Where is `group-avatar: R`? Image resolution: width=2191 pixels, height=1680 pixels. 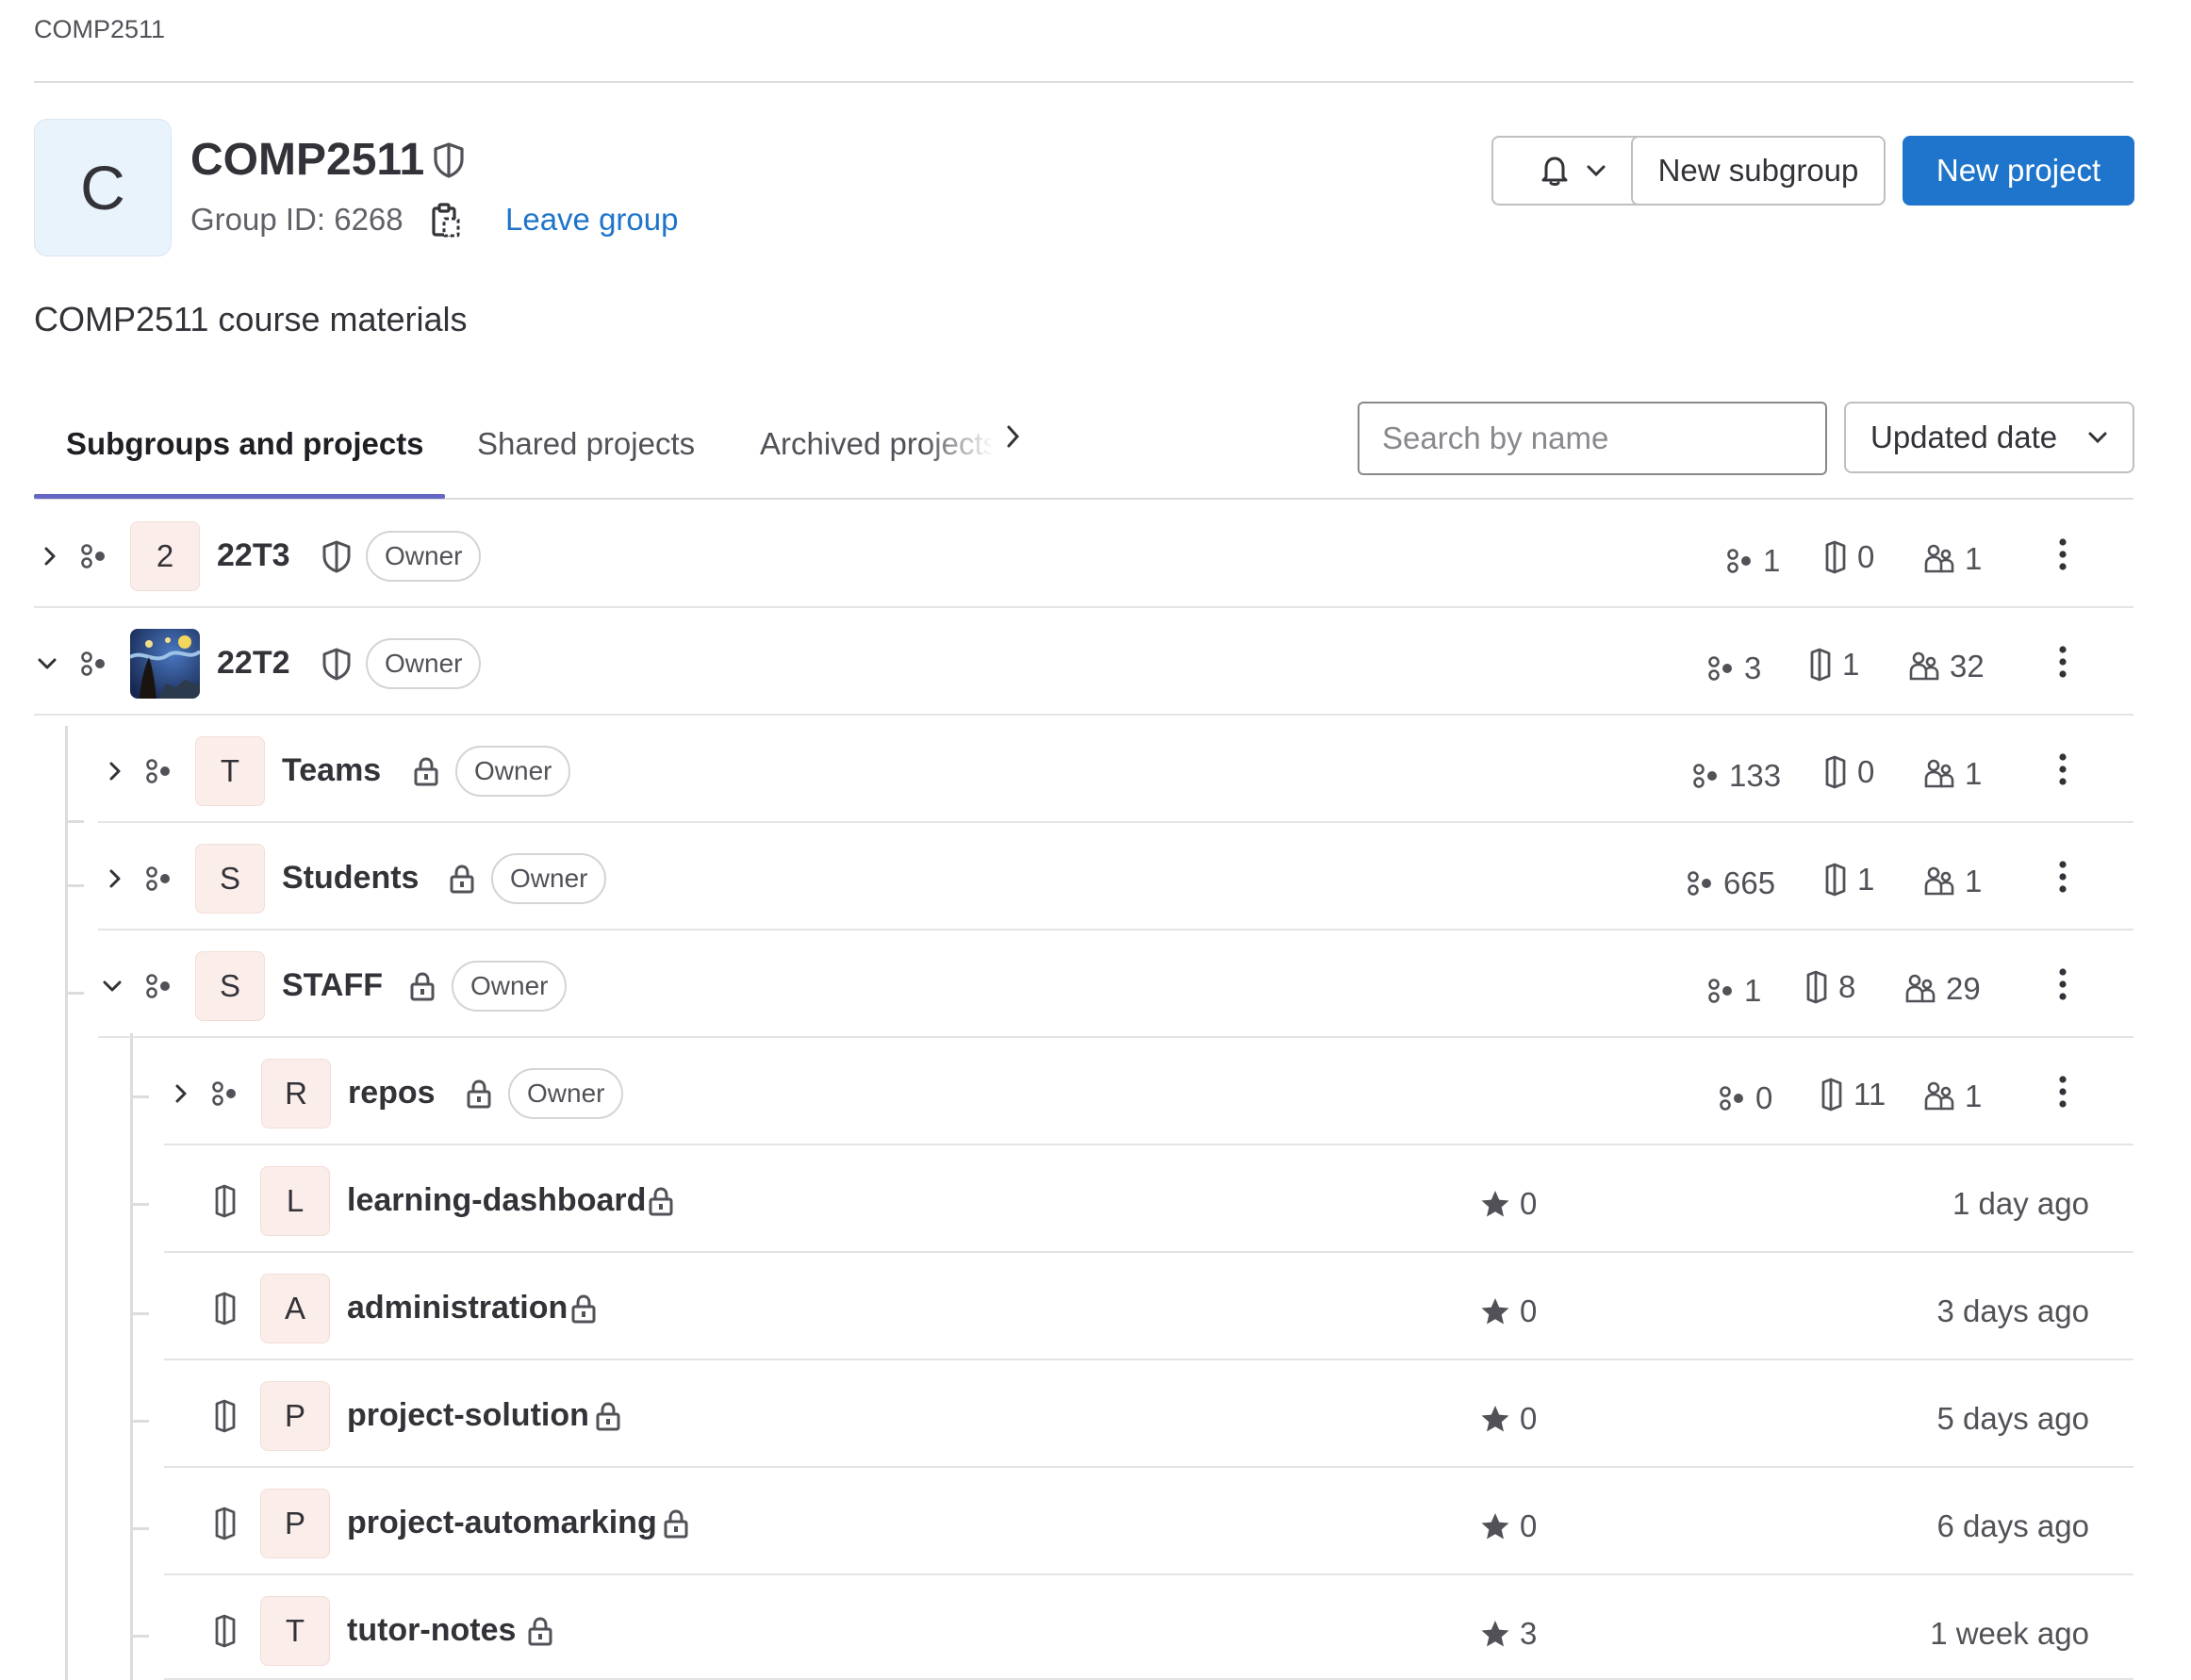 group-avatar: R is located at coordinates (296, 1093).